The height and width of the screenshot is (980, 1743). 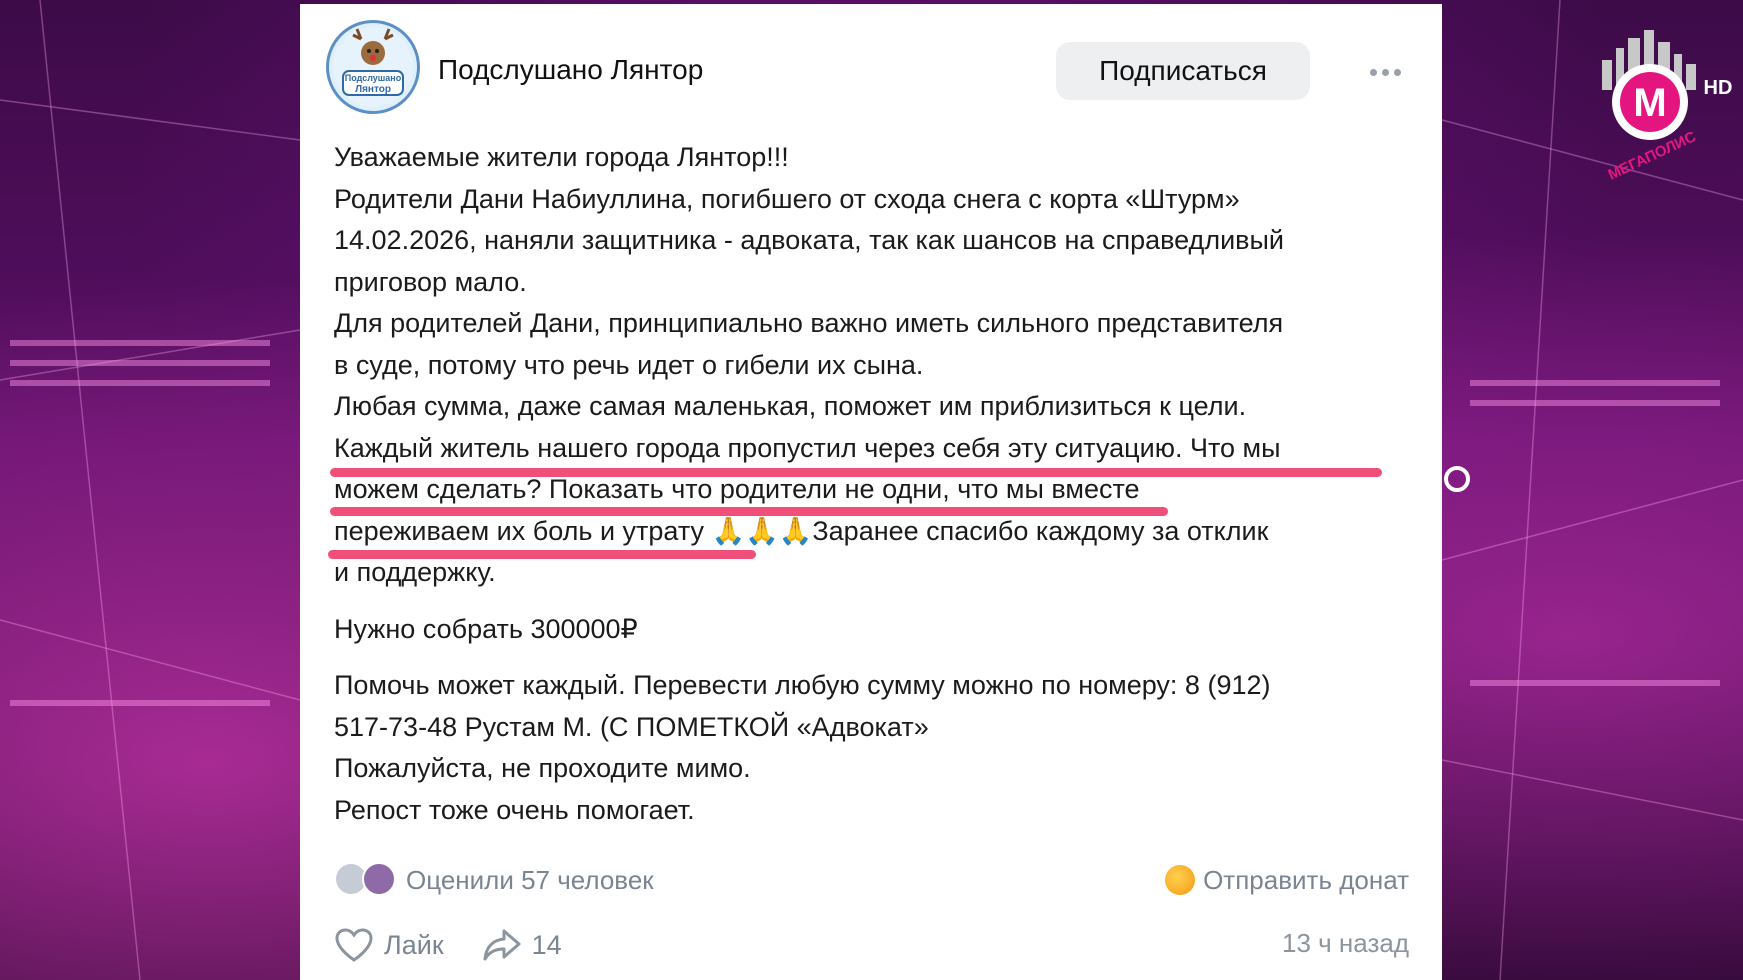 What do you see at coordinates (448, 945) in the screenshot?
I see `post-actions: Лайк 14` at bounding box center [448, 945].